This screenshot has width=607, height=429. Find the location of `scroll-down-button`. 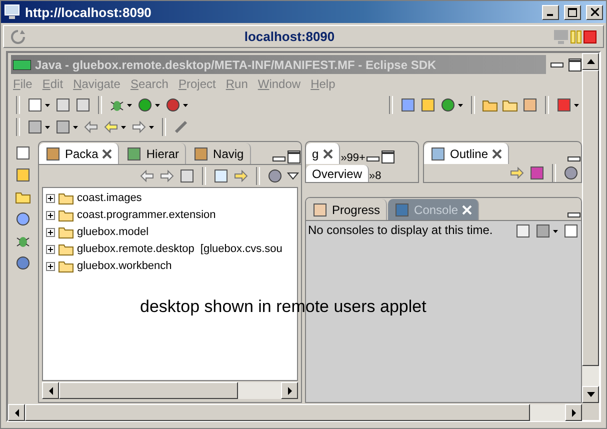

scroll-down-button is located at coordinates (590, 394).